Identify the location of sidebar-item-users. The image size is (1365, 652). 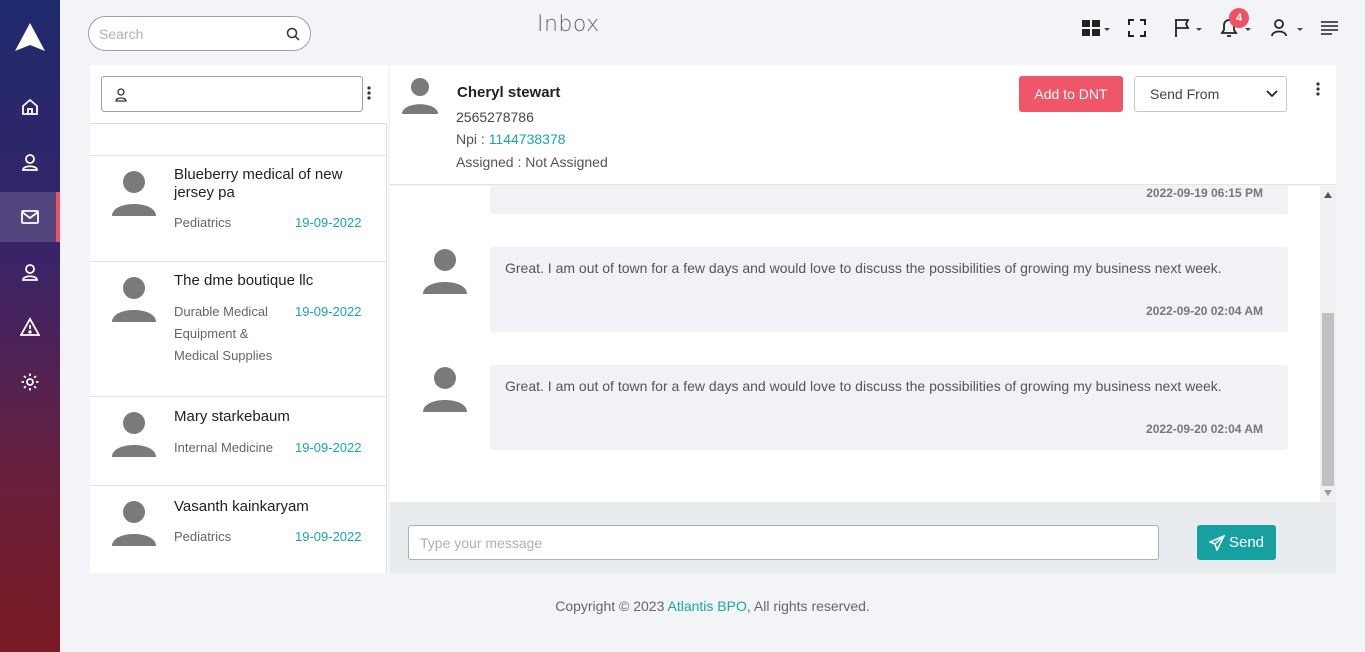
(30, 272).